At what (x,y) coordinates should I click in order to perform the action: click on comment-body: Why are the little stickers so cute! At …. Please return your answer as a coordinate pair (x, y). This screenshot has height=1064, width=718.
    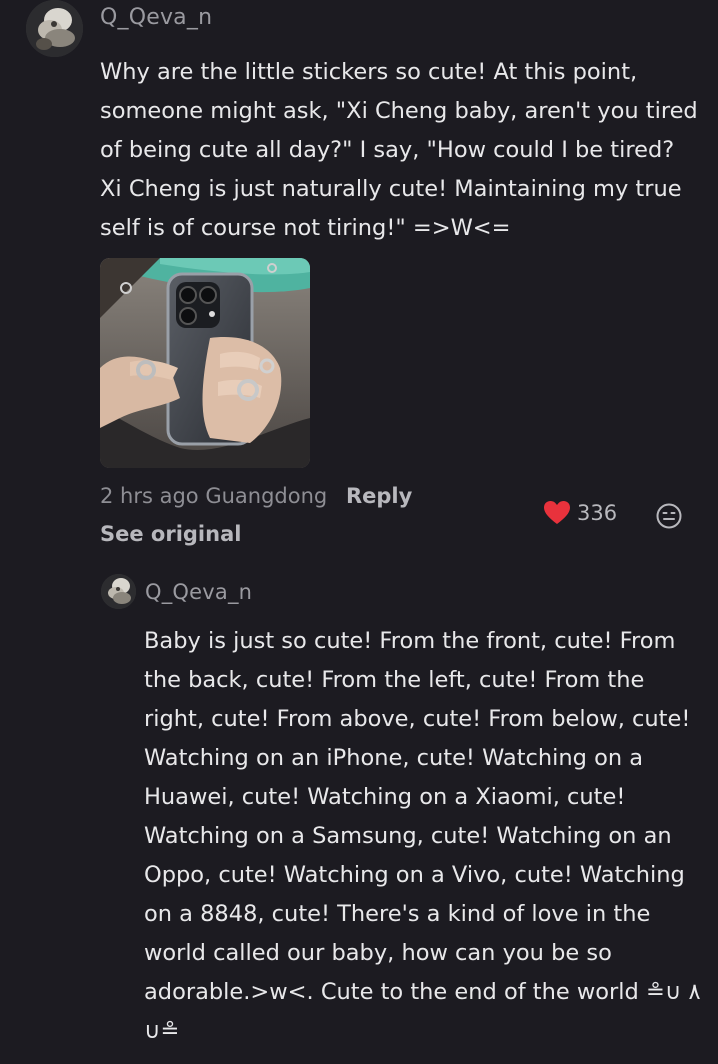
    Looking at the image, I should click on (399, 150).